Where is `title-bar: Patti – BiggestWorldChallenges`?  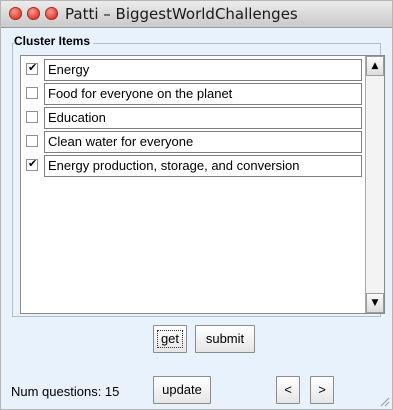
title-bar: Patti – BiggestWorldChallenges is located at coordinates (196, 14).